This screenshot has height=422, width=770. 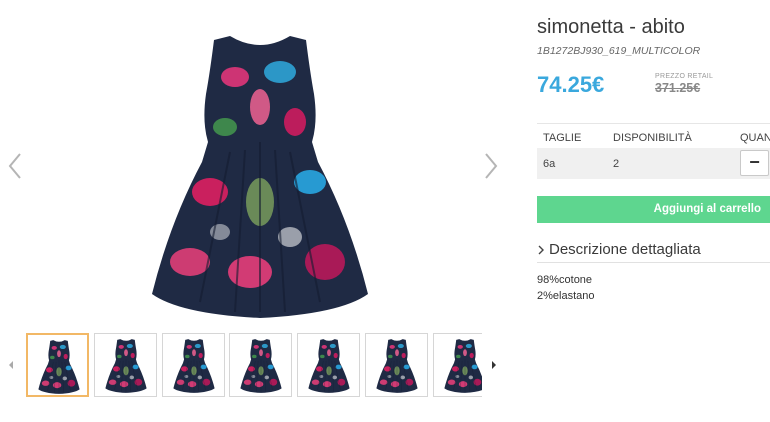 I want to click on description-toggle: Descrizione dettagliata, so click(x=653, y=251).